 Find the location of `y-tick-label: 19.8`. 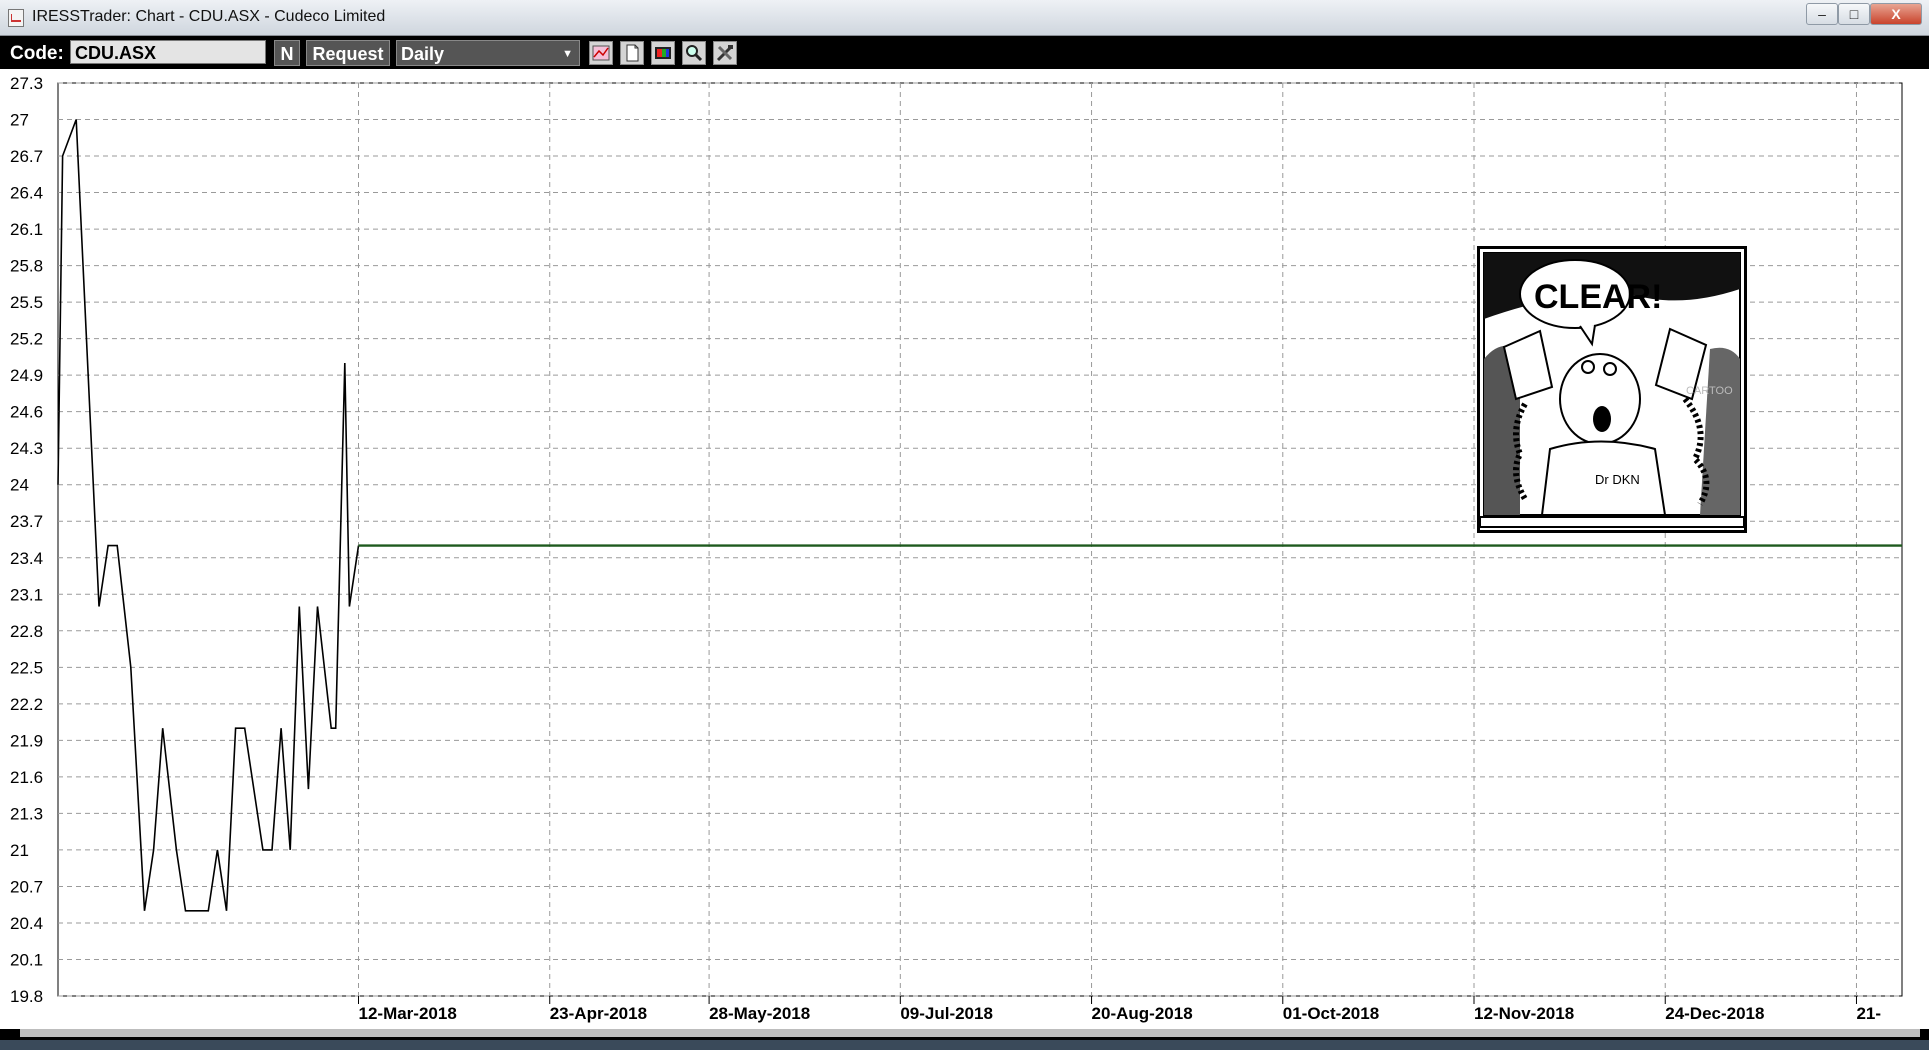

y-tick-label: 19.8 is located at coordinates (26, 996).